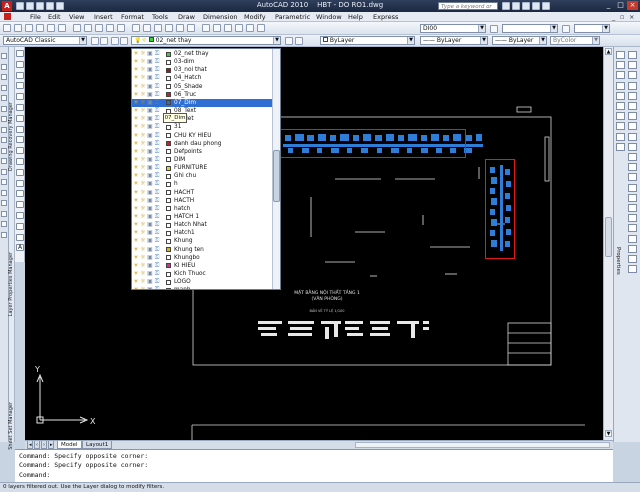 The image size is (640, 492). Describe the element at coordinates (202, 152) in the screenshot. I see `layer-row: ☀ ☼ ▣ ⚿ Defpoints` at that location.